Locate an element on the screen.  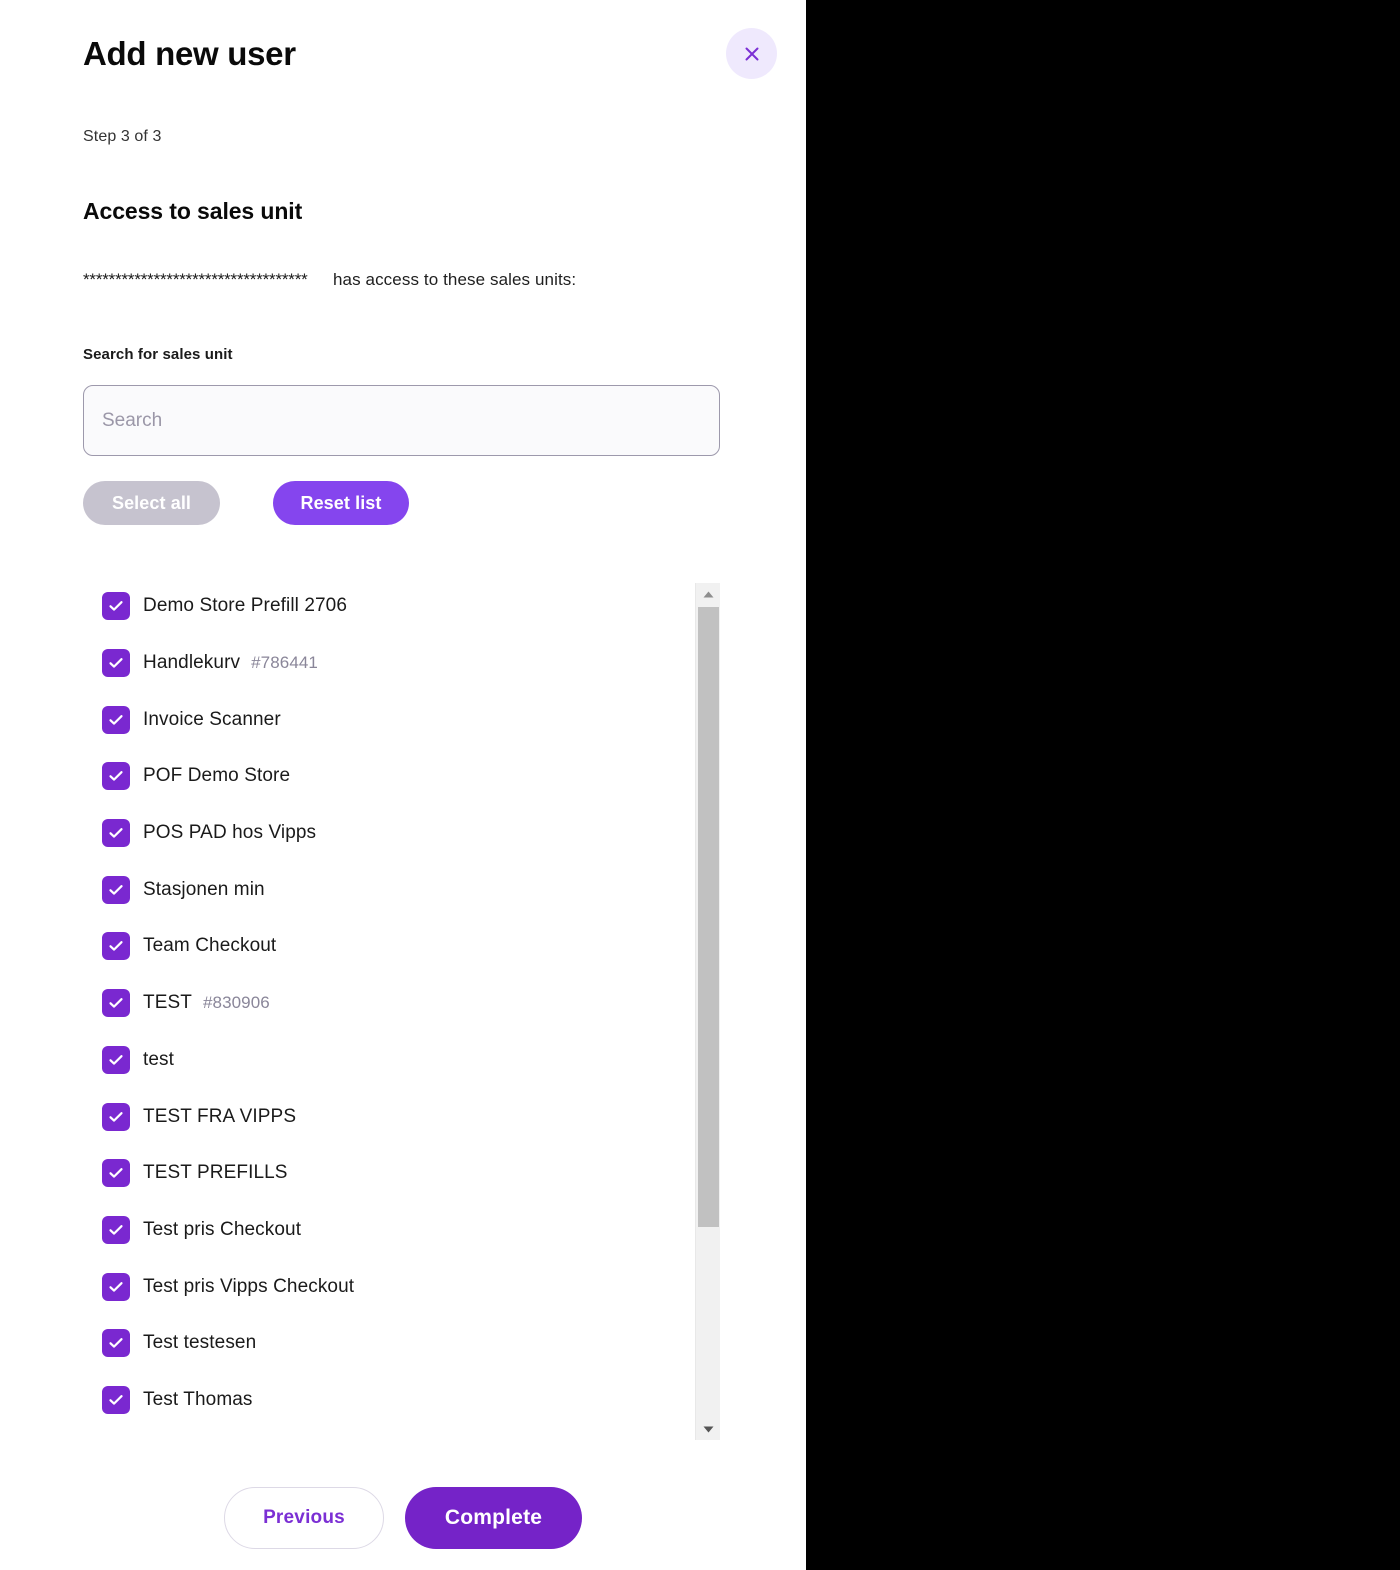
chevron-up-icon is located at coordinates (708, 594).